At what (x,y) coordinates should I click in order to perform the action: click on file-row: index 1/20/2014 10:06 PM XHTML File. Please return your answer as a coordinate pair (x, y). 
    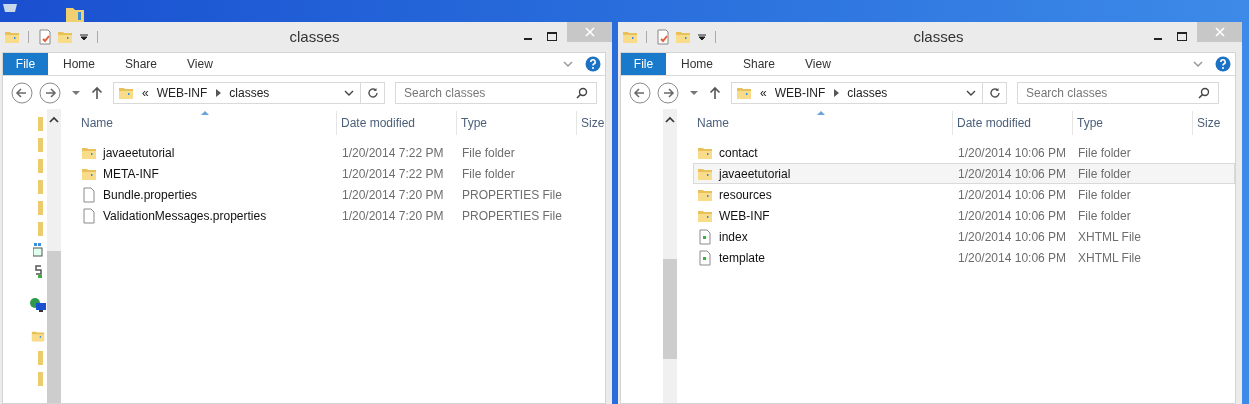
    Looking at the image, I should click on (964, 236).